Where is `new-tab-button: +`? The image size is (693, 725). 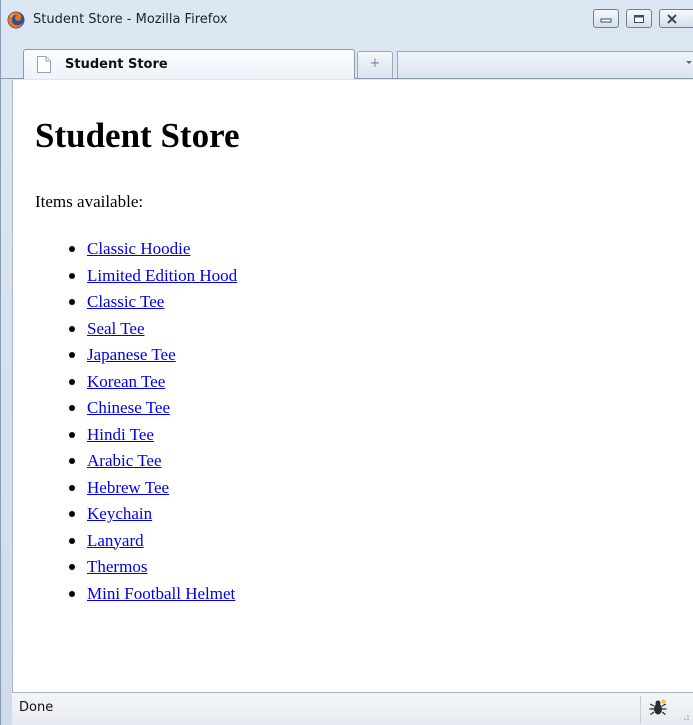 new-tab-button: + is located at coordinates (375, 64).